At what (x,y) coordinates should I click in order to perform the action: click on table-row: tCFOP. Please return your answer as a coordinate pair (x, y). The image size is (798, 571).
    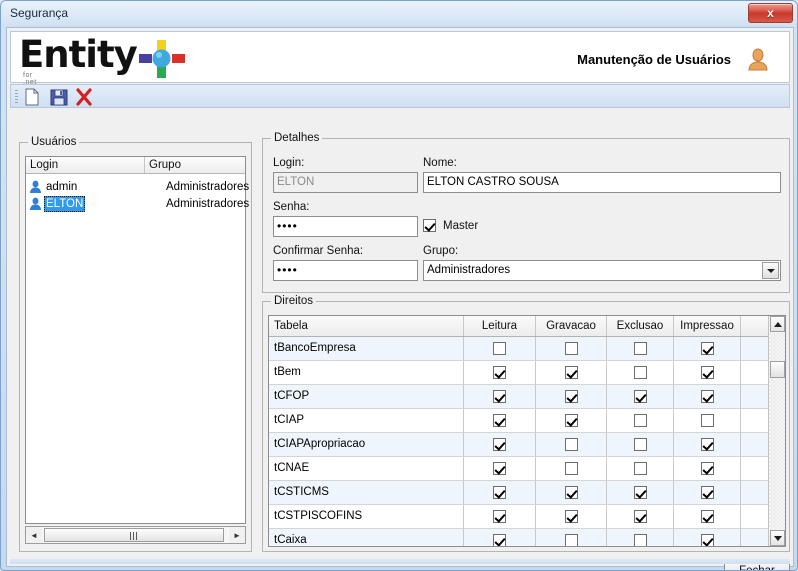
    Looking at the image, I should click on (519, 397).